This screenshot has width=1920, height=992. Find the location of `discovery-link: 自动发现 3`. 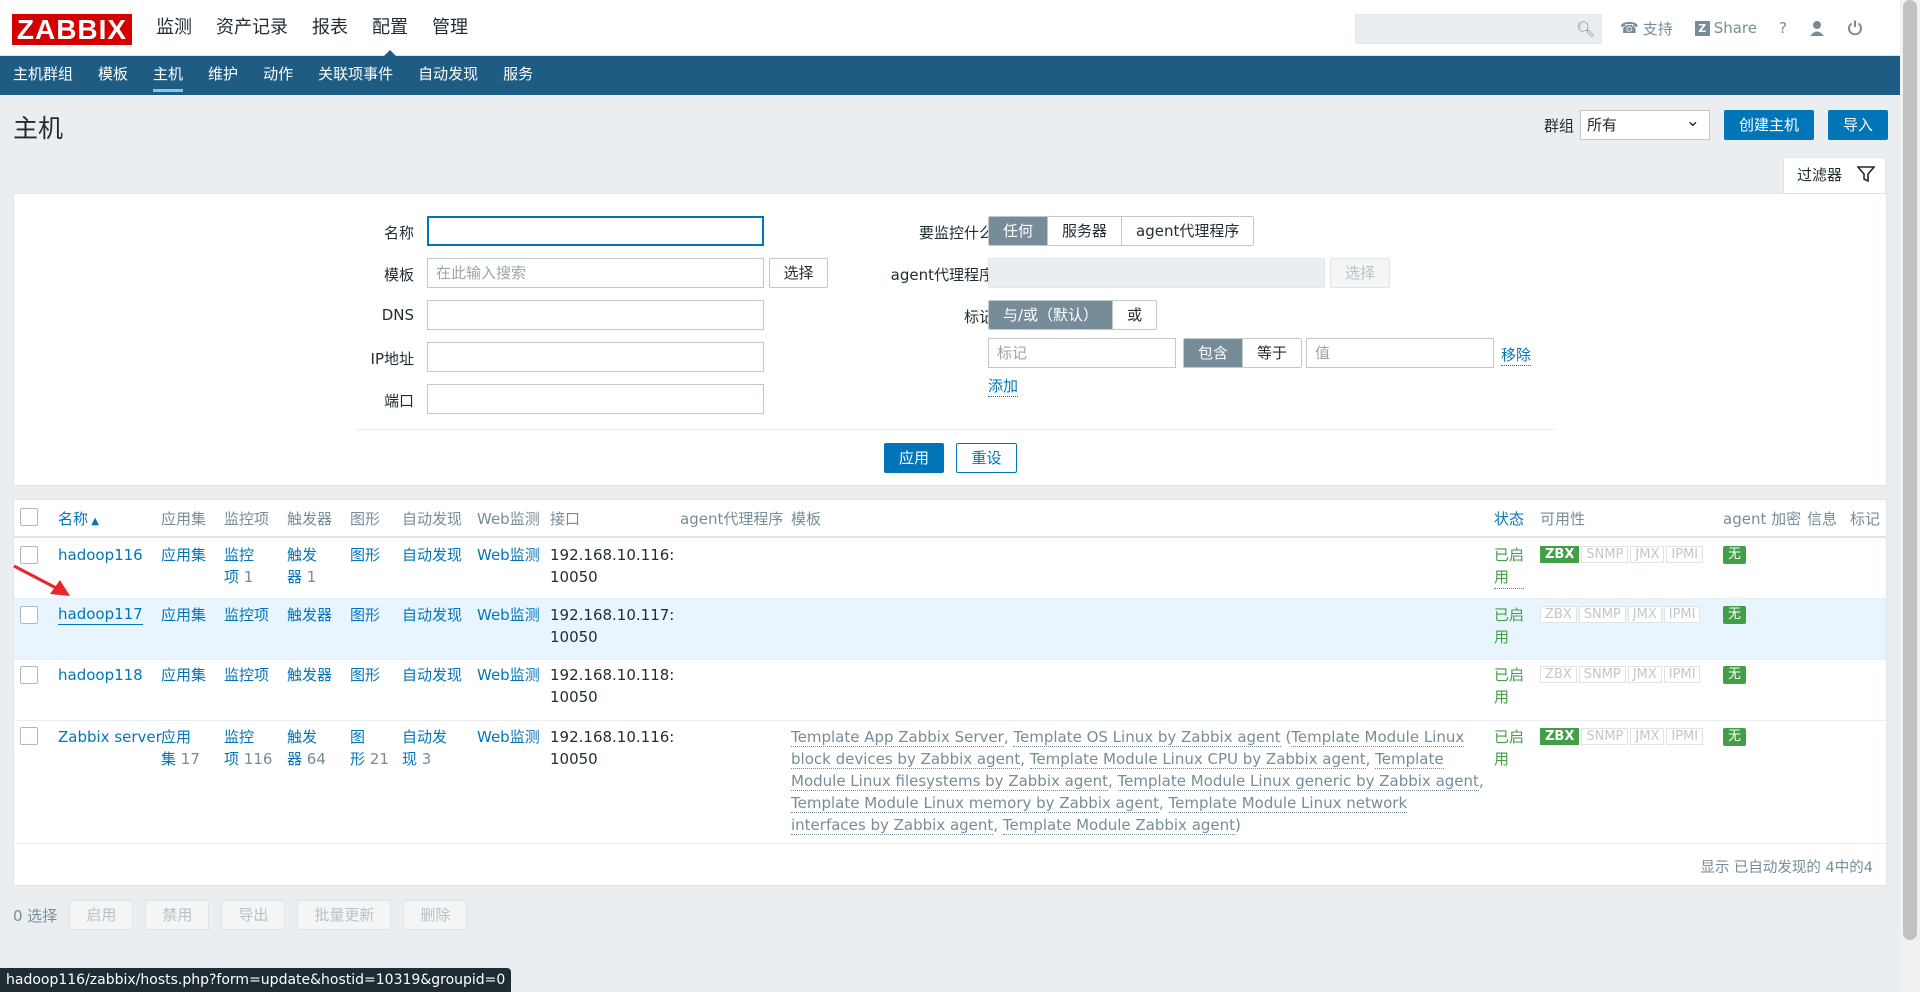

discovery-link: 自动发现 3 is located at coordinates (432, 748).